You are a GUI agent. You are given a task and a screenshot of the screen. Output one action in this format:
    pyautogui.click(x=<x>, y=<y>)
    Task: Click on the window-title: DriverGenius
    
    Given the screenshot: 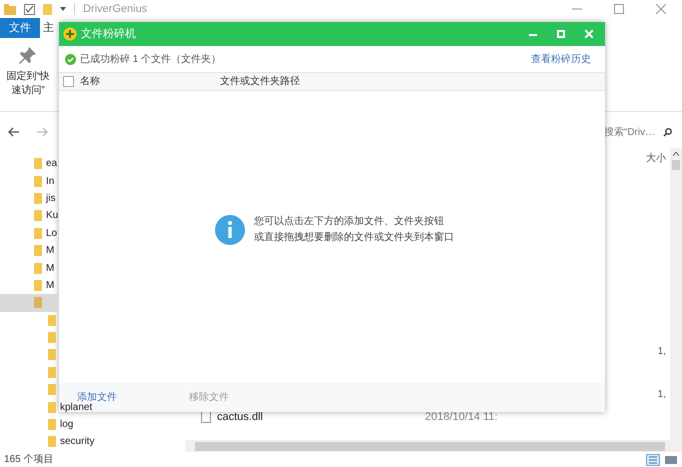 What is the action you would take?
    pyautogui.click(x=115, y=9)
    